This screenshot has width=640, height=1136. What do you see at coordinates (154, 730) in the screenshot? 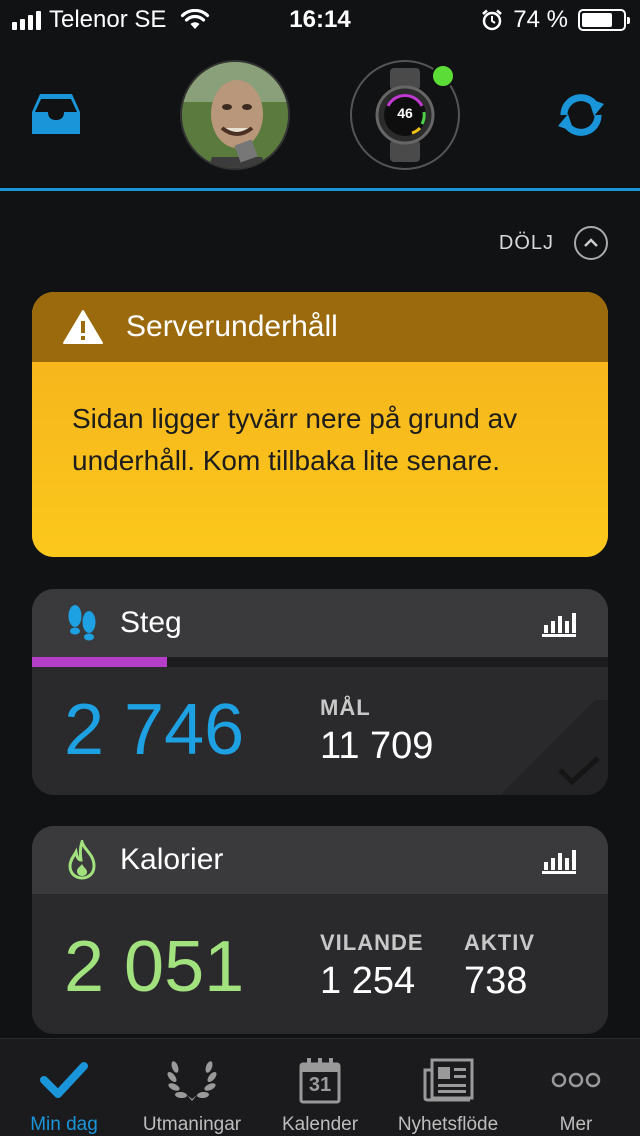
I see `steps-value: 2 746` at bounding box center [154, 730].